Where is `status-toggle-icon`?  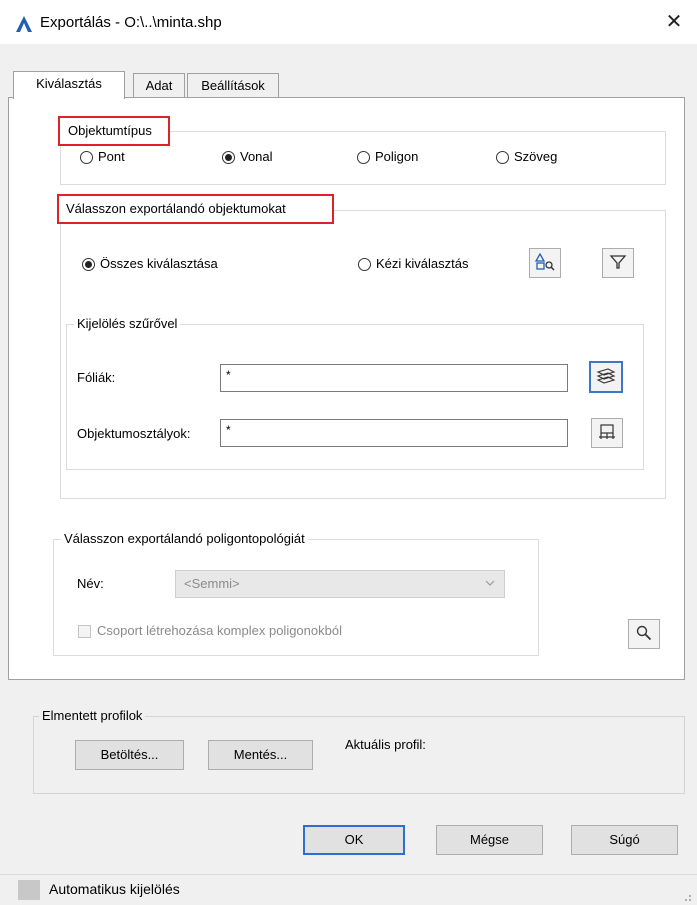
status-toggle-icon is located at coordinates (29, 890).